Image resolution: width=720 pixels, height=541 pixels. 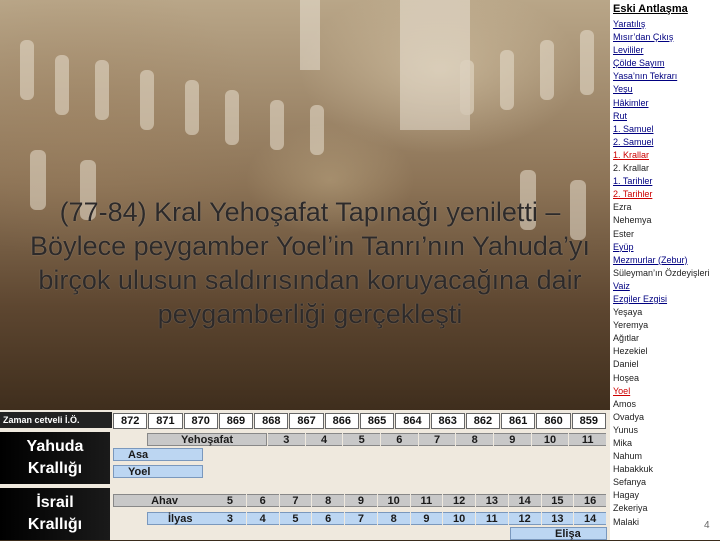 What do you see at coordinates (630, 351) in the screenshot?
I see `book-link: Hezekiel` at bounding box center [630, 351].